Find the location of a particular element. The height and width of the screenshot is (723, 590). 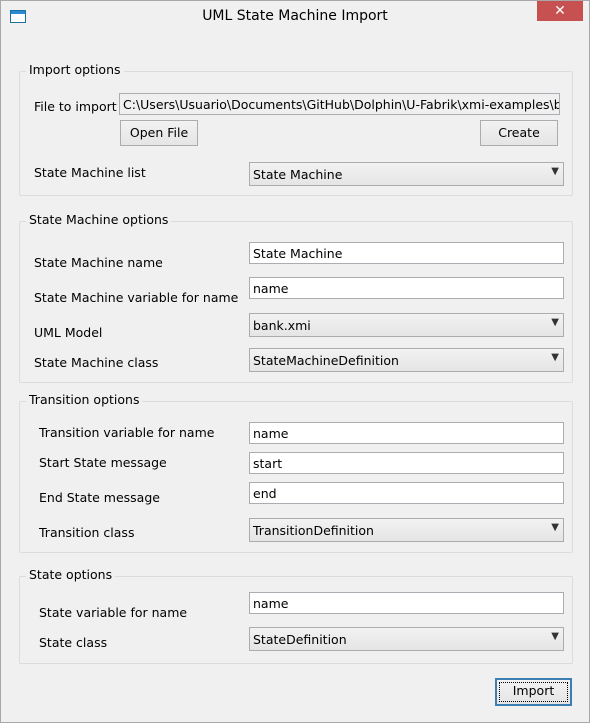

transition-options-legend: Transition options is located at coordinates (84, 399).